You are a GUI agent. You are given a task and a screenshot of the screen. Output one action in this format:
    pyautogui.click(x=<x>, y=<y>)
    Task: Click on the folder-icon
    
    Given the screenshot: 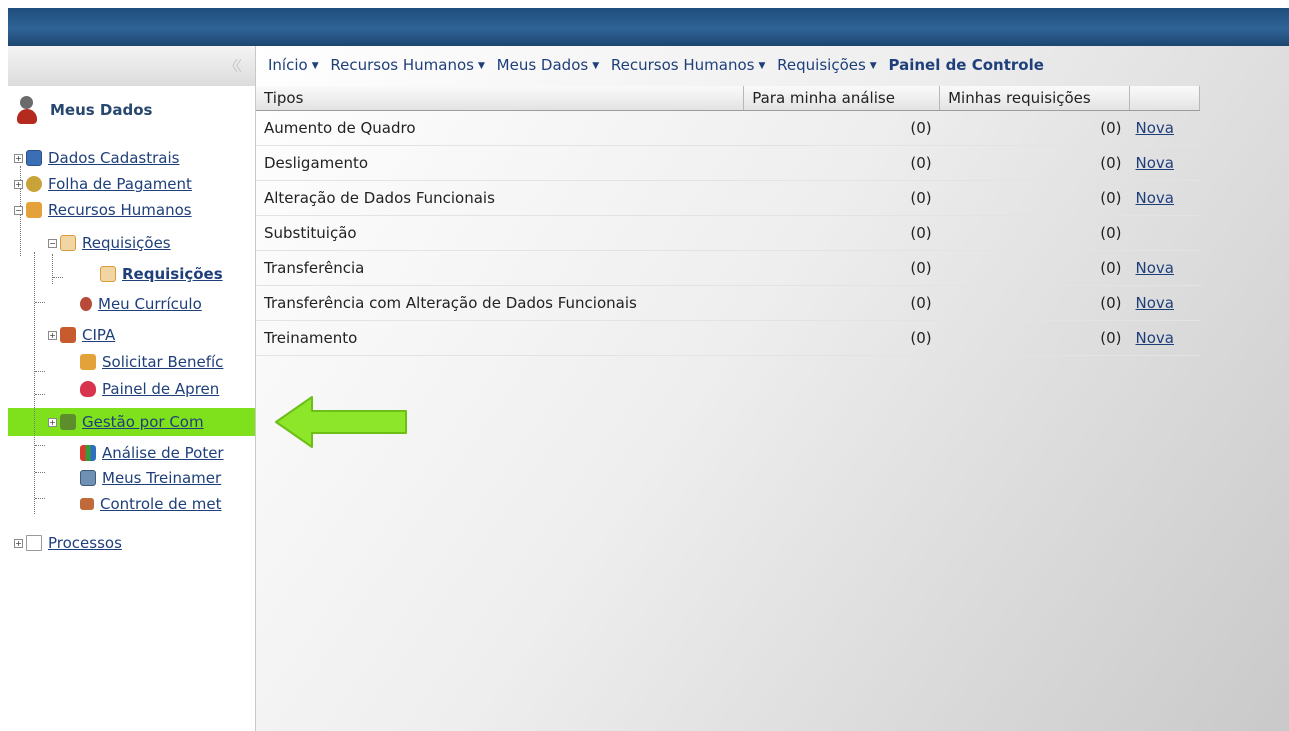 What is the action you would take?
    pyautogui.click(x=34, y=543)
    